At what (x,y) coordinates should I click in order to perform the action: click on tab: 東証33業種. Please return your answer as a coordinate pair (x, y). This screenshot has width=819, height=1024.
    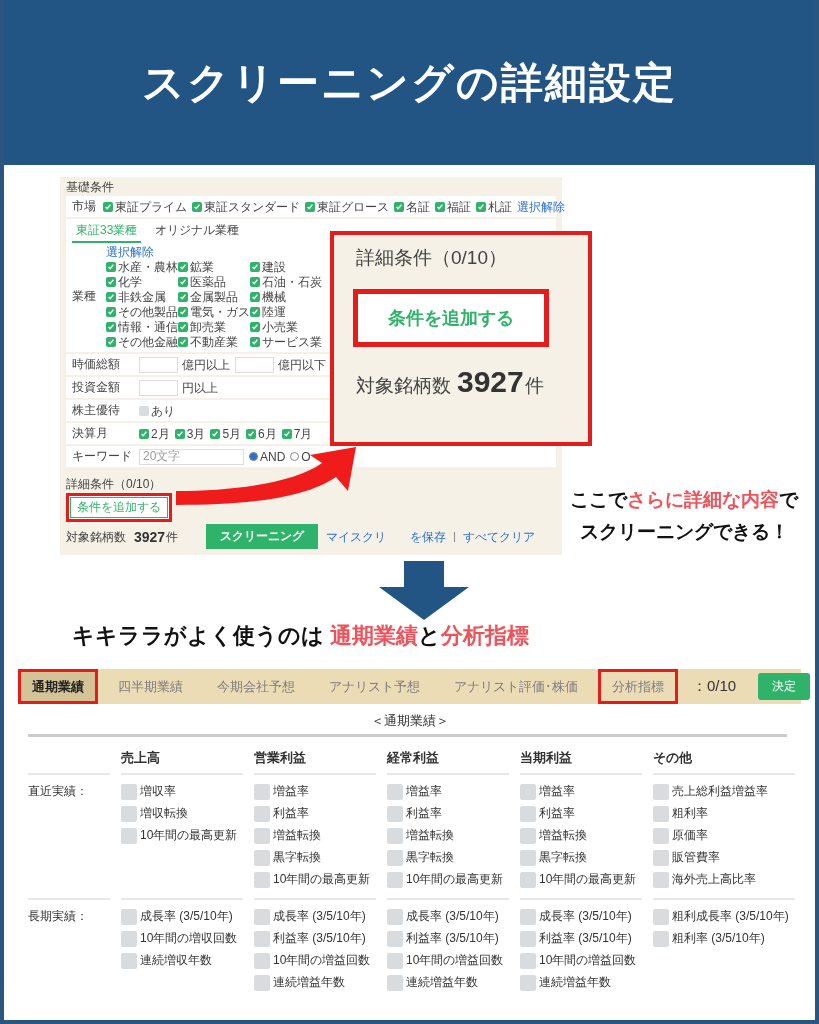
    Looking at the image, I should click on (107, 232).